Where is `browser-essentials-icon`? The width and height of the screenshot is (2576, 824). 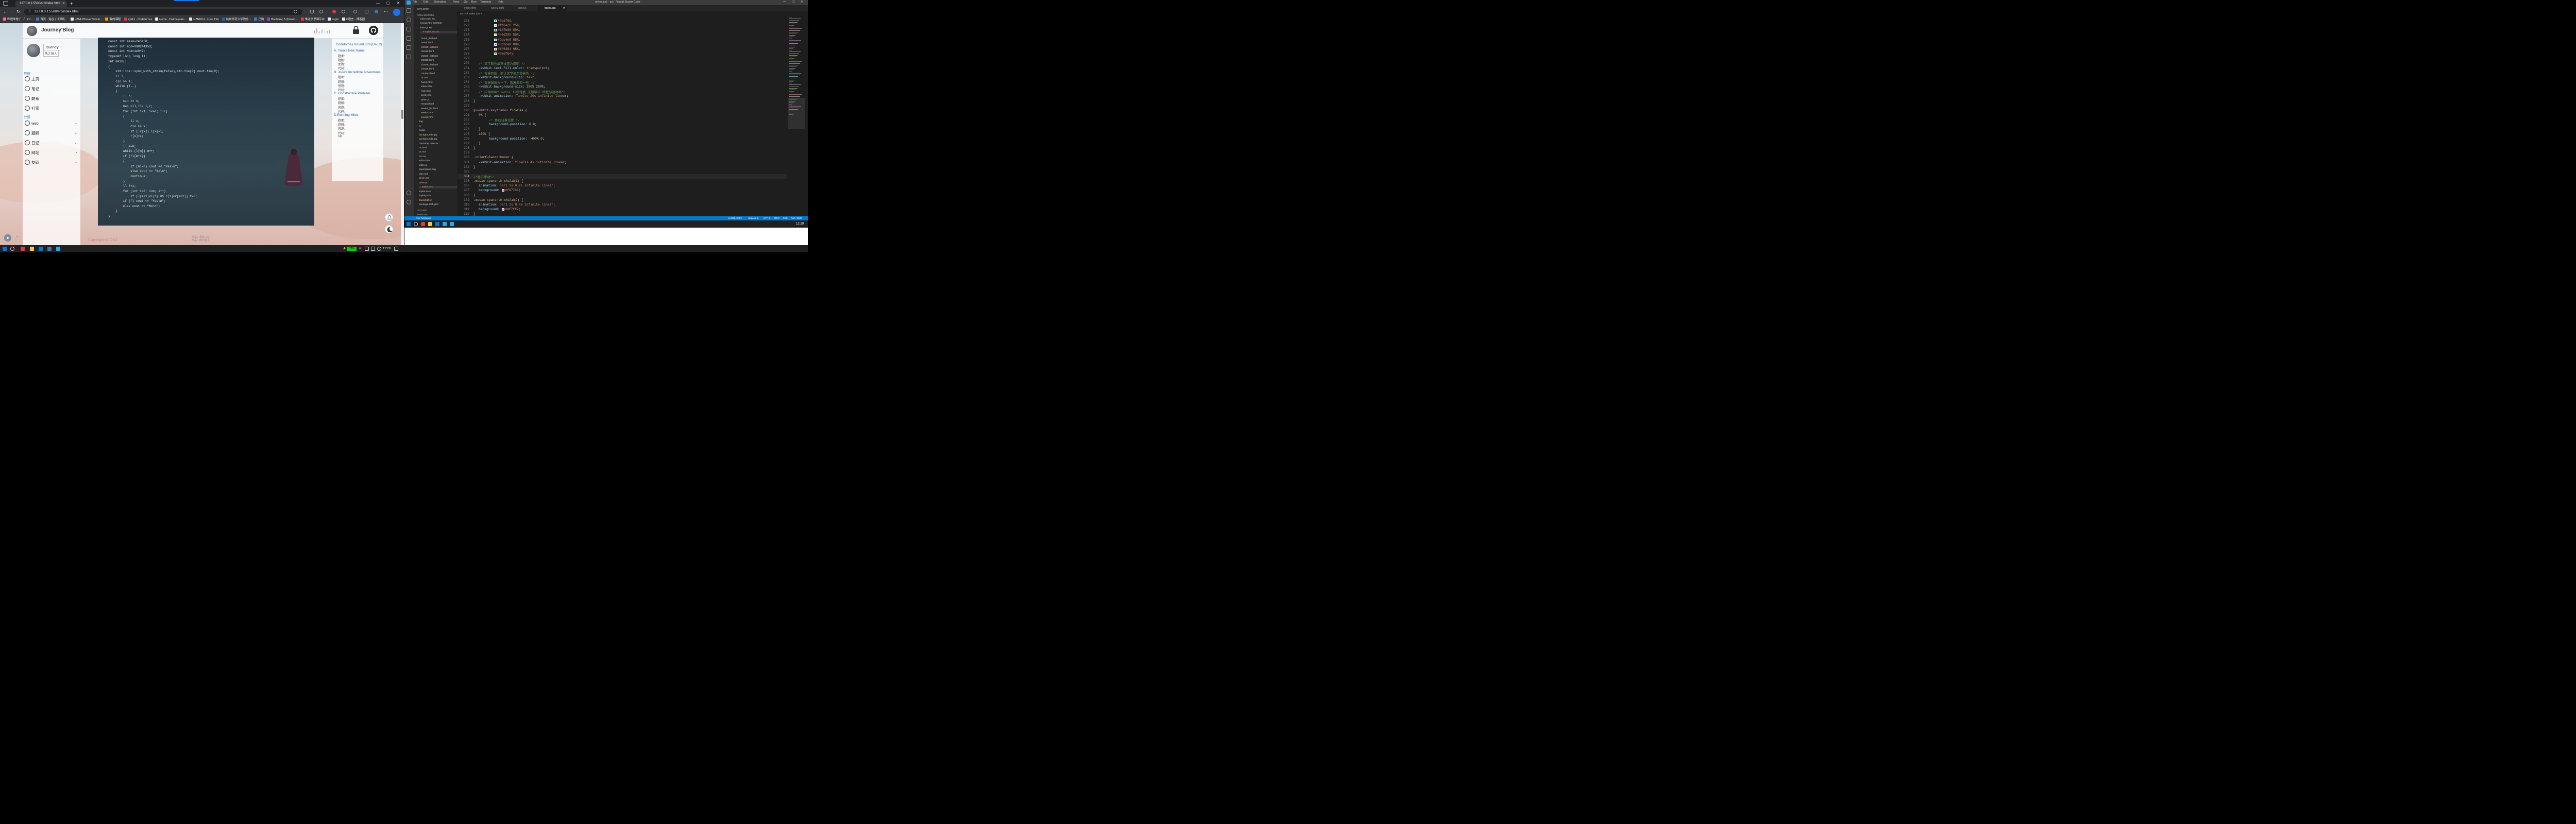 browser-essentials-icon is located at coordinates (366, 11).